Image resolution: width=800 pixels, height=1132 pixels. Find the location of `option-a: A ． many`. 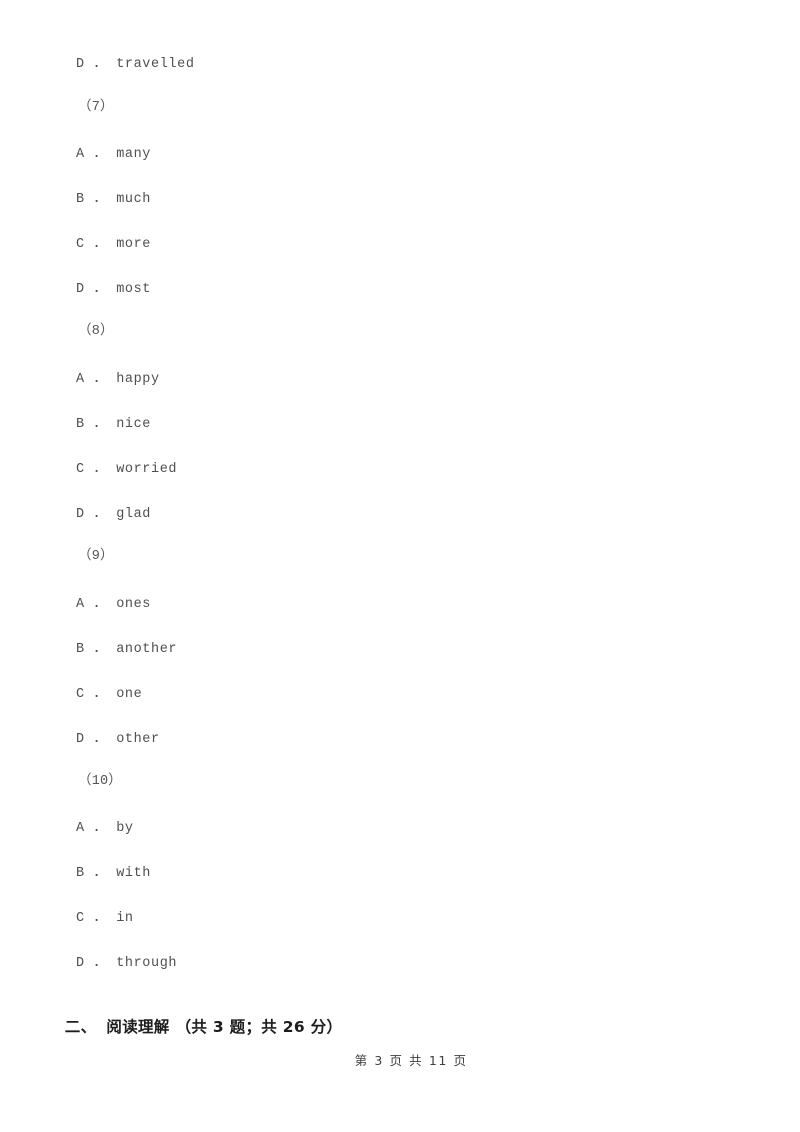

option-a: A ． many is located at coordinates (114, 154).